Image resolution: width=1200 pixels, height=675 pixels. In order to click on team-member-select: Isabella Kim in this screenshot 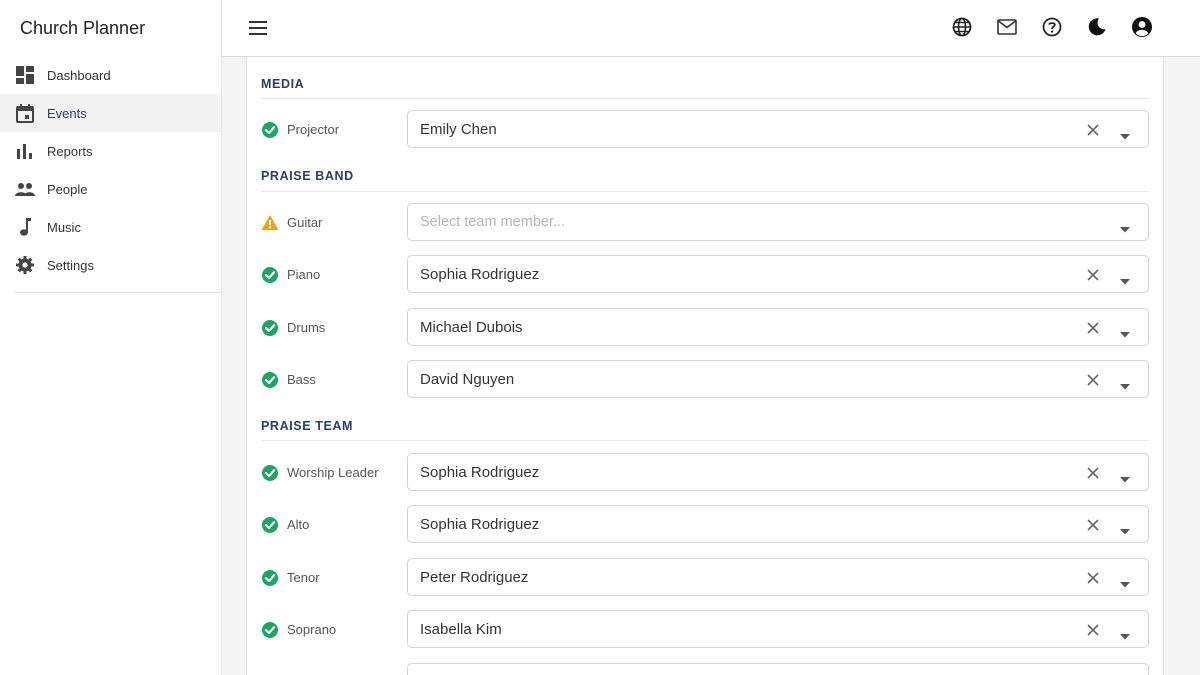, I will do `click(778, 629)`.